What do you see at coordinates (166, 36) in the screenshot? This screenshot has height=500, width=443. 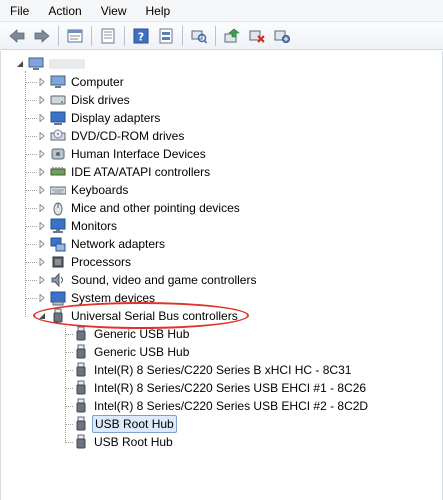 I see `device-view-icon` at bounding box center [166, 36].